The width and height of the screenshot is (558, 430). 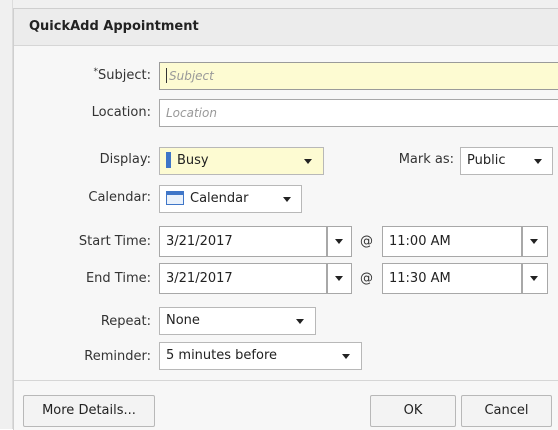 I want to click on start-time-input: 11:00 AM, so click(x=452, y=241).